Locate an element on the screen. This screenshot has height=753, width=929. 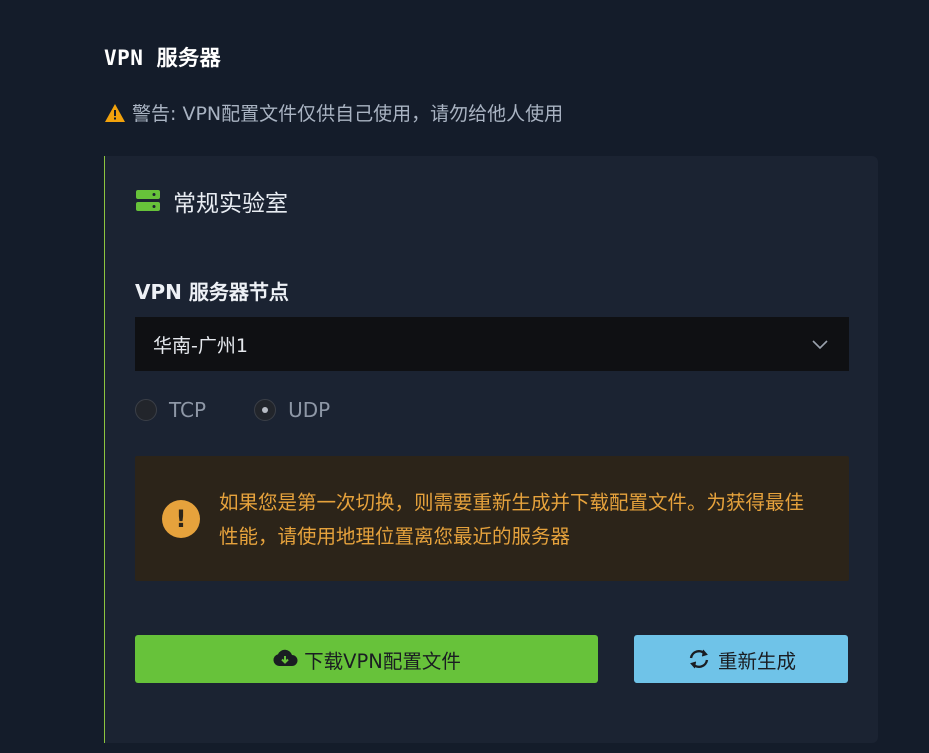
download-config-button: 下载VPN配置文件 is located at coordinates (366, 659).